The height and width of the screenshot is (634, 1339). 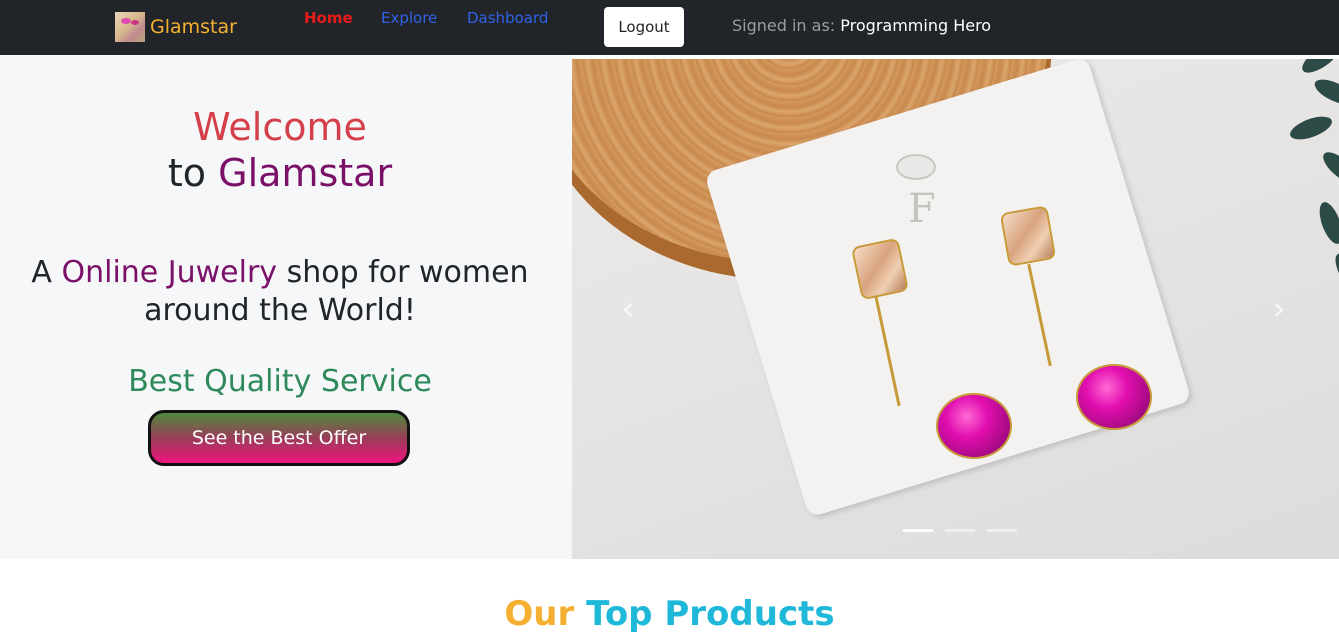 I want to click on user-name: Programming Hero, so click(x=916, y=25).